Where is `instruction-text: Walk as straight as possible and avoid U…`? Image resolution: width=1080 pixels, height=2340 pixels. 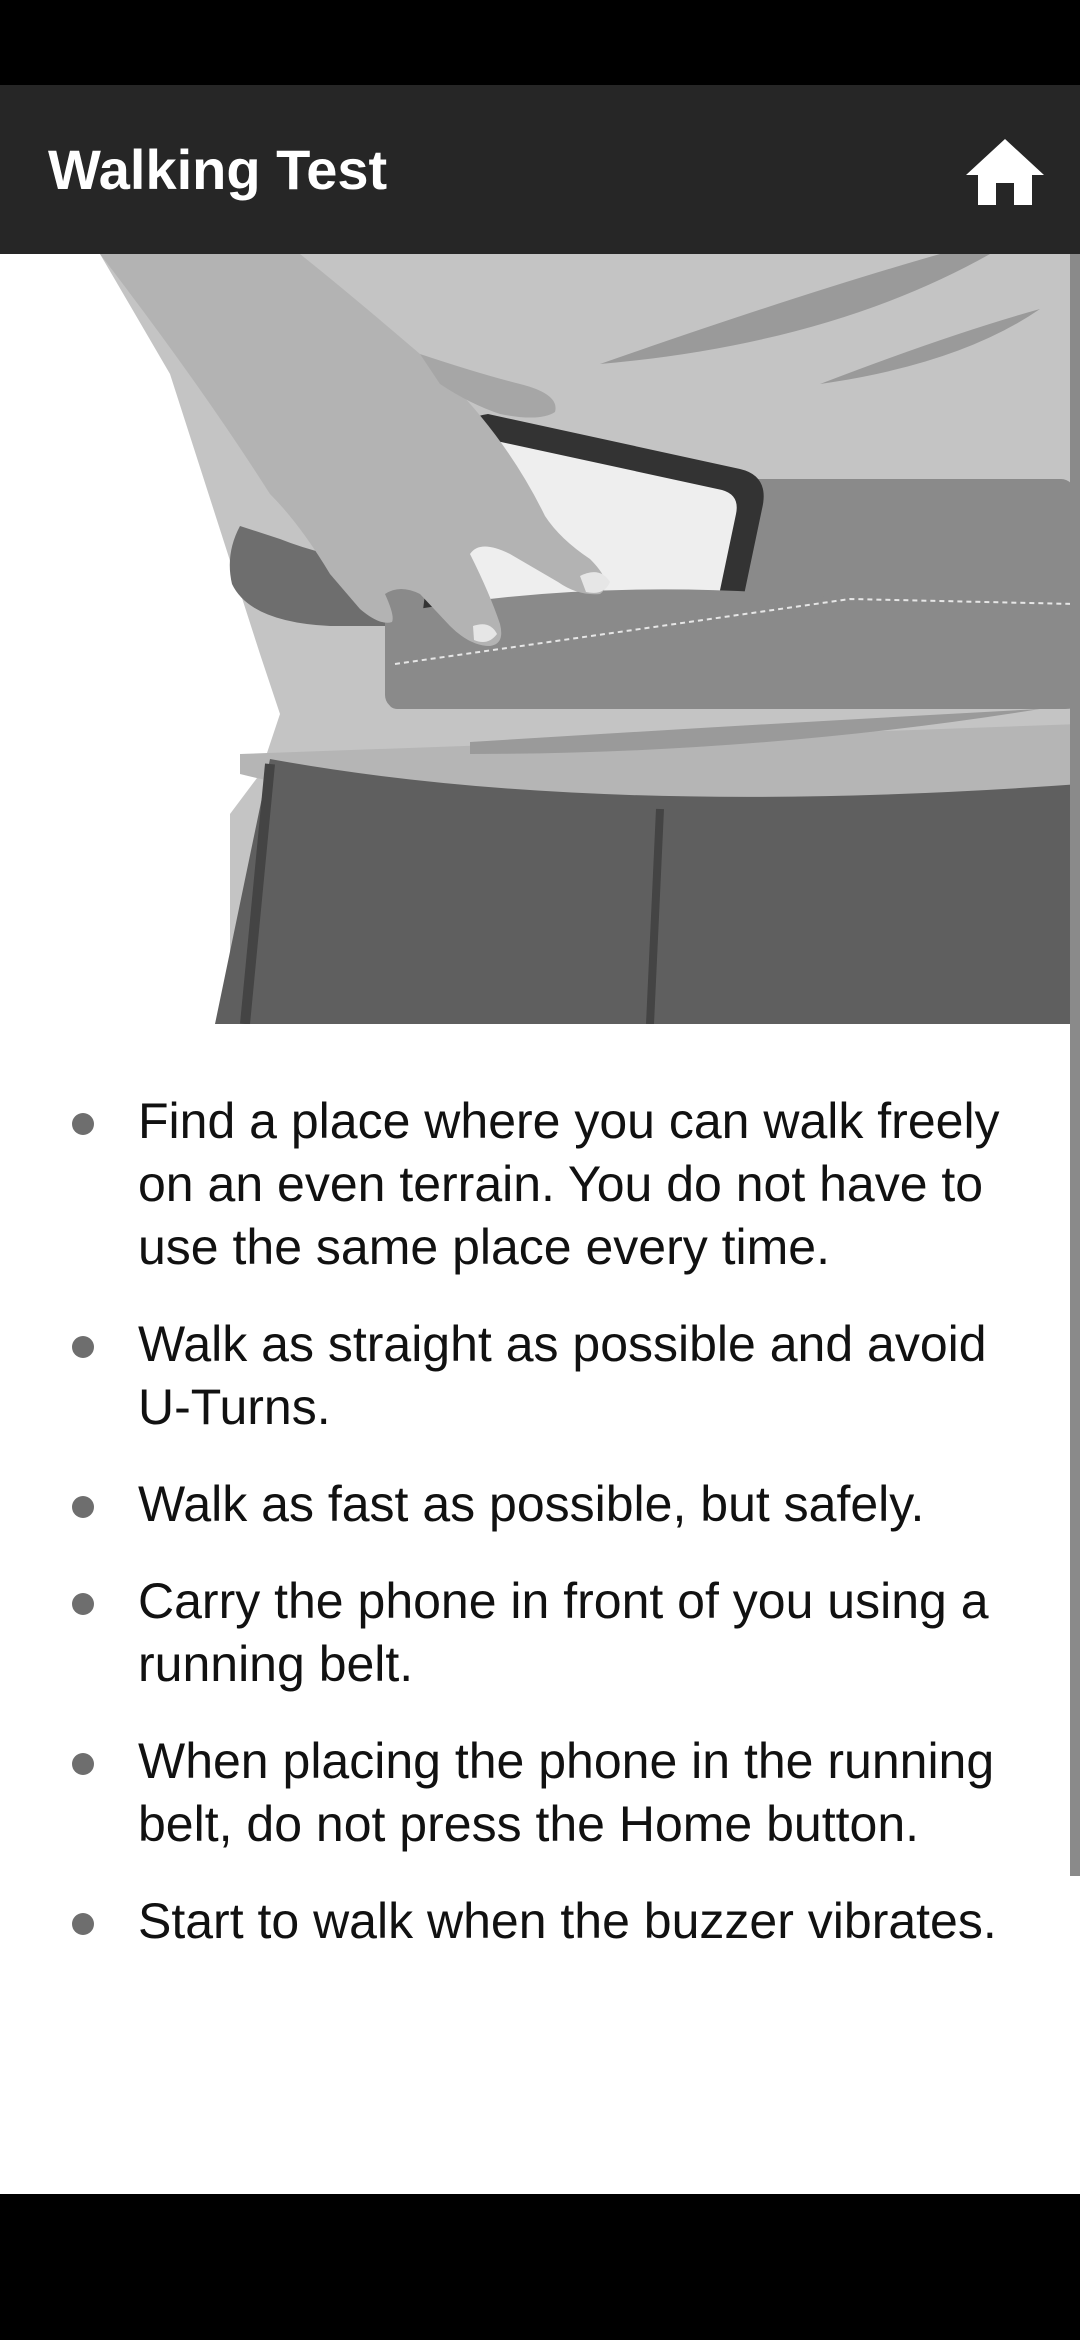
instruction-text: Walk as straight as possible and avoid U… is located at coordinates (562, 1375).